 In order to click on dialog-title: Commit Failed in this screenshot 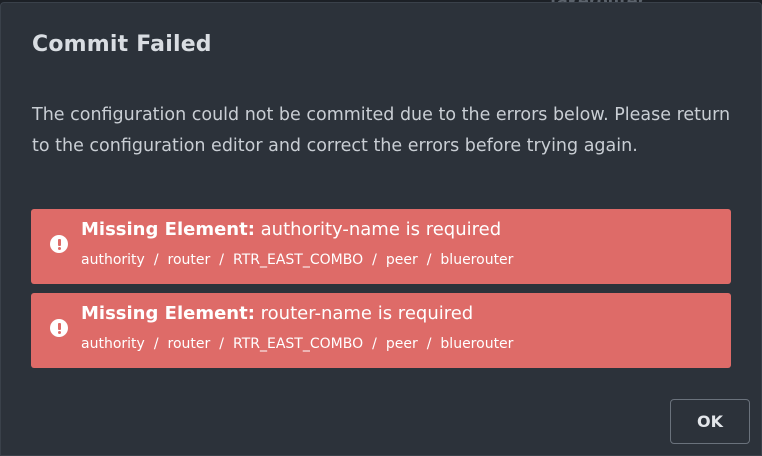, I will do `click(122, 44)`.